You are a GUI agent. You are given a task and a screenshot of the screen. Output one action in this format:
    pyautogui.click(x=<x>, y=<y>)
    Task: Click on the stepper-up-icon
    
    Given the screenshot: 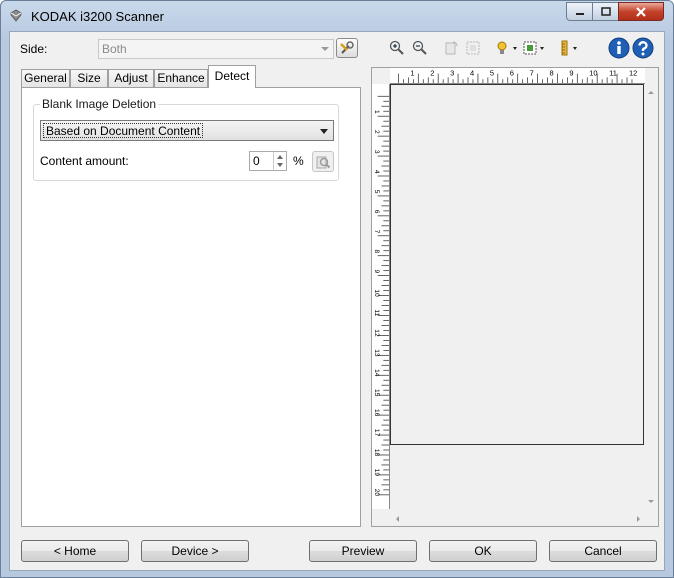 What is the action you would take?
    pyautogui.click(x=280, y=157)
    